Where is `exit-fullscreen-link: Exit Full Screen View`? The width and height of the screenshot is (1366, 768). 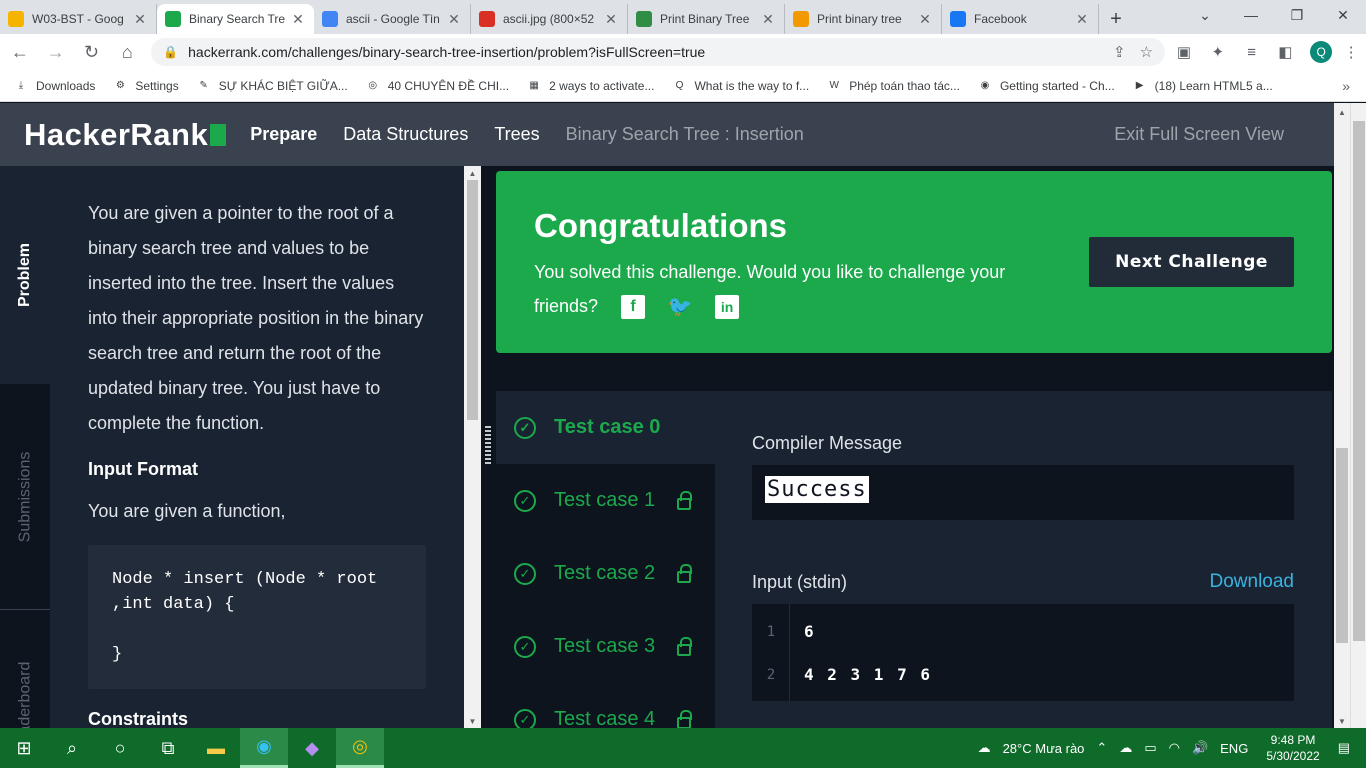 exit-fullscreen-link: Exit Full Screen View is located at coordinates (1199, 134).